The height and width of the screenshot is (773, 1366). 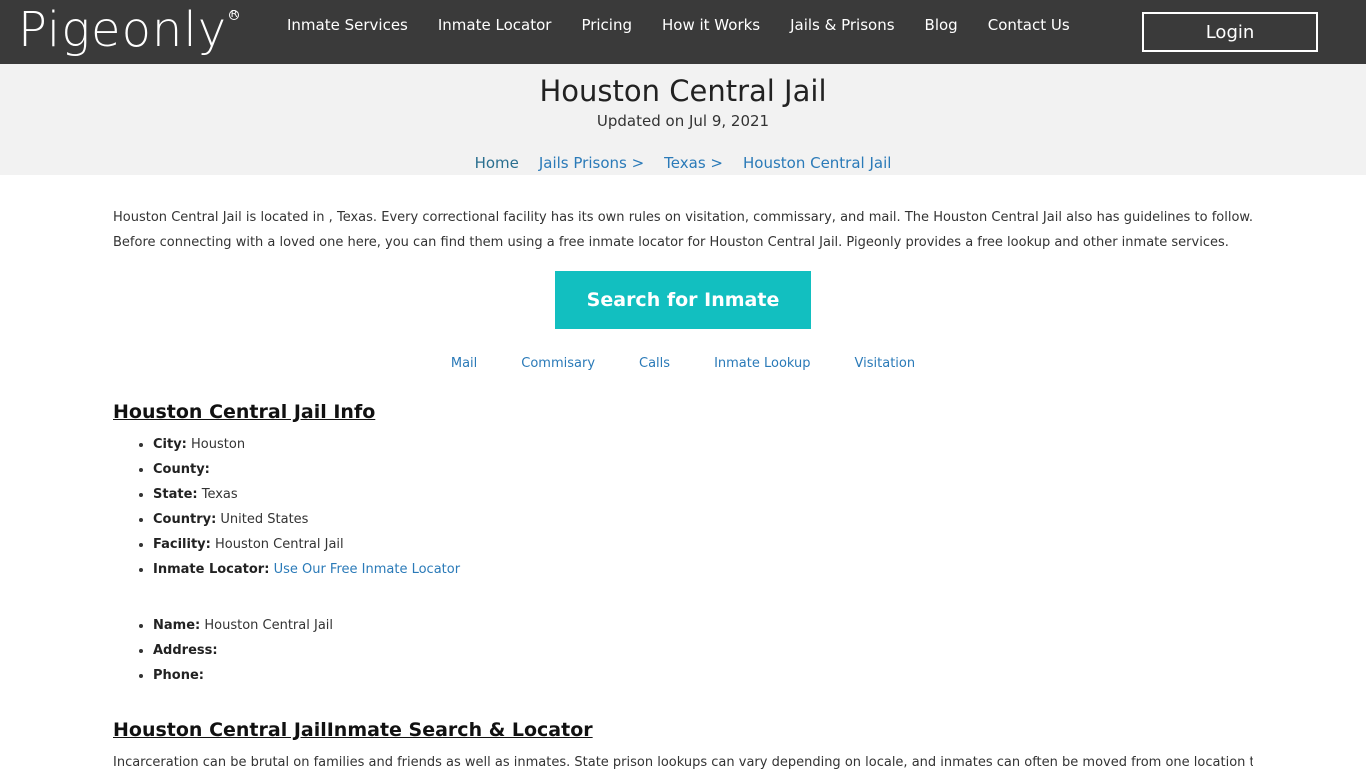 I want to click on info-item-address: Address:, so click(x=243, y=653).